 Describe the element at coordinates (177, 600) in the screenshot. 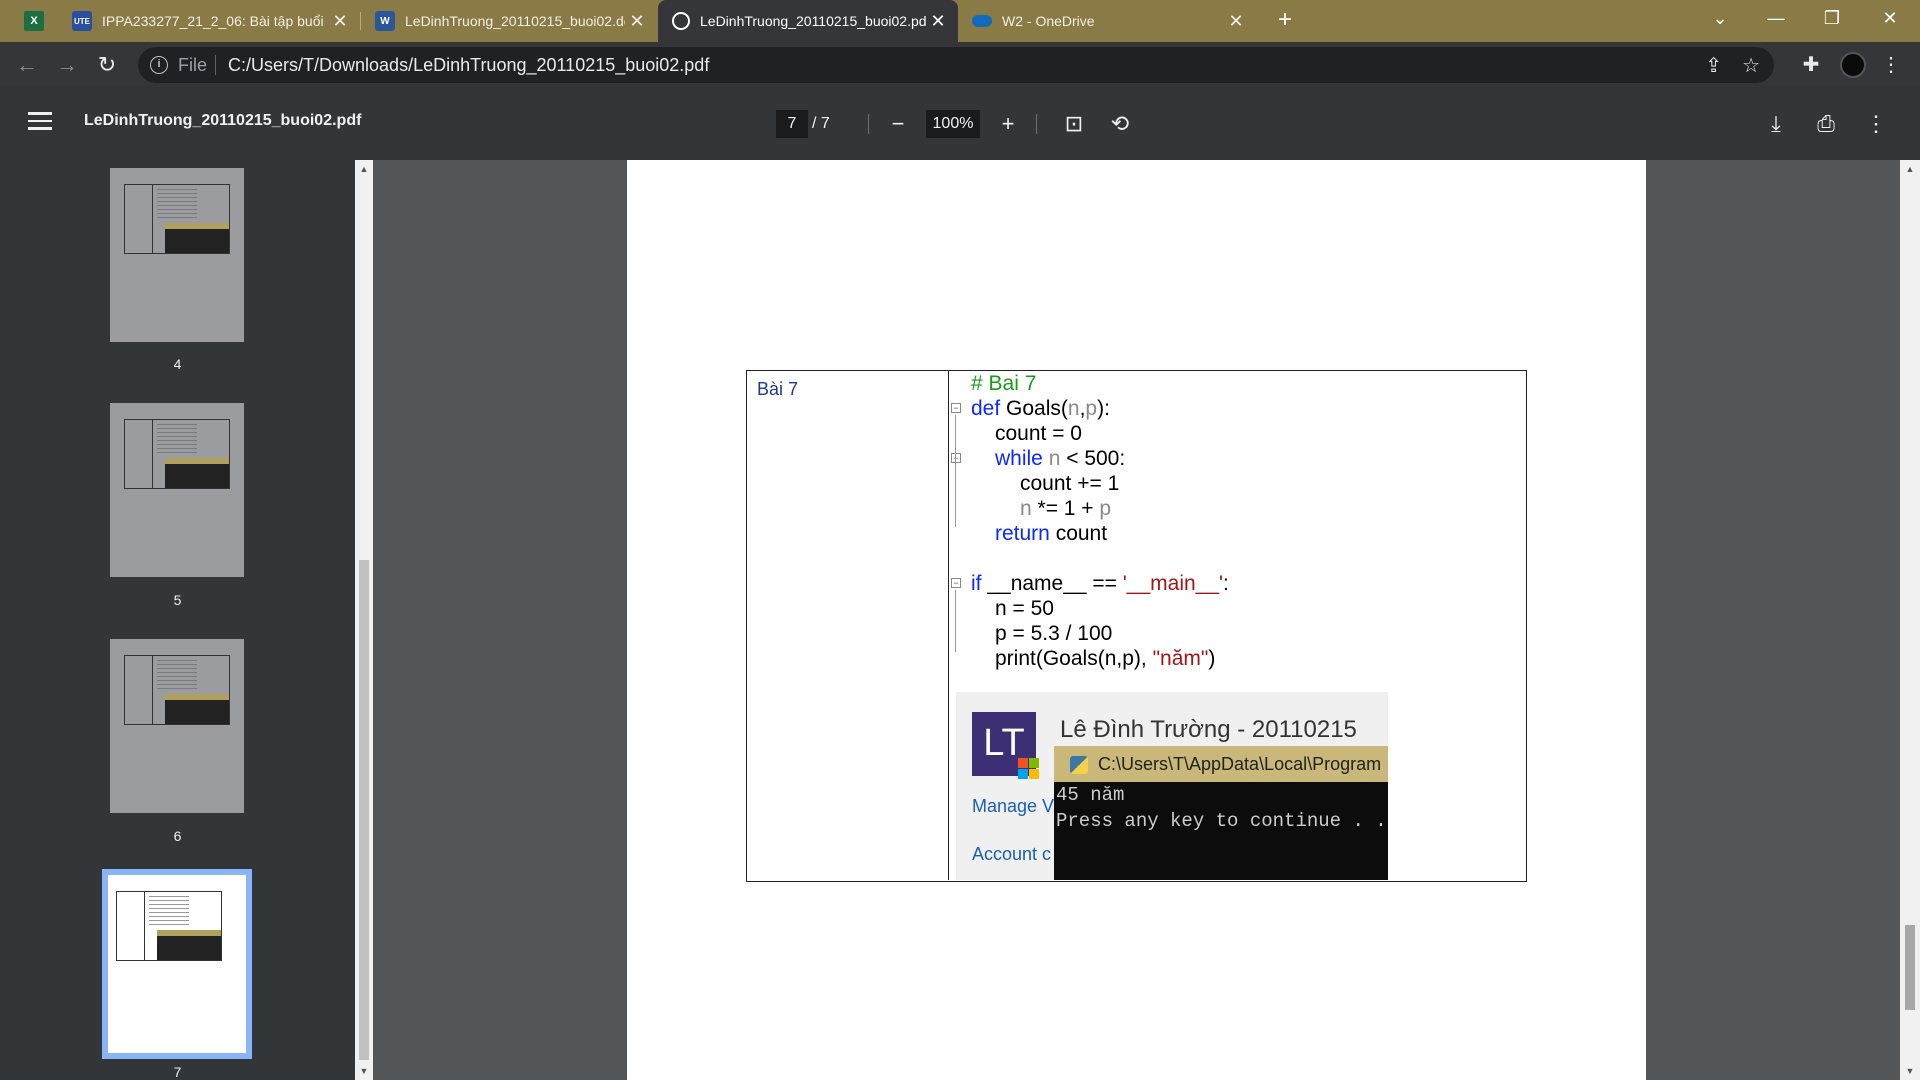

I see `thumbnail-label: 5` at that location.